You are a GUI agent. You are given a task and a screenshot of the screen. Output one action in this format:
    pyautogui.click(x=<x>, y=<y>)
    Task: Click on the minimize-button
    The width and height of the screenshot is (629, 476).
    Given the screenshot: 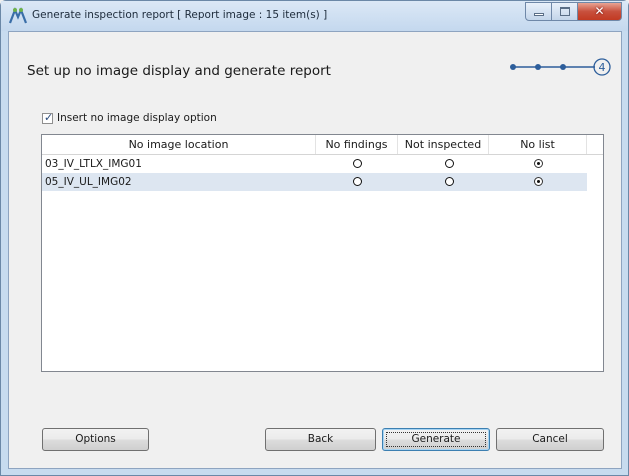 What is the action you would take?
    pyautogui.click(x=538, y=11)
    